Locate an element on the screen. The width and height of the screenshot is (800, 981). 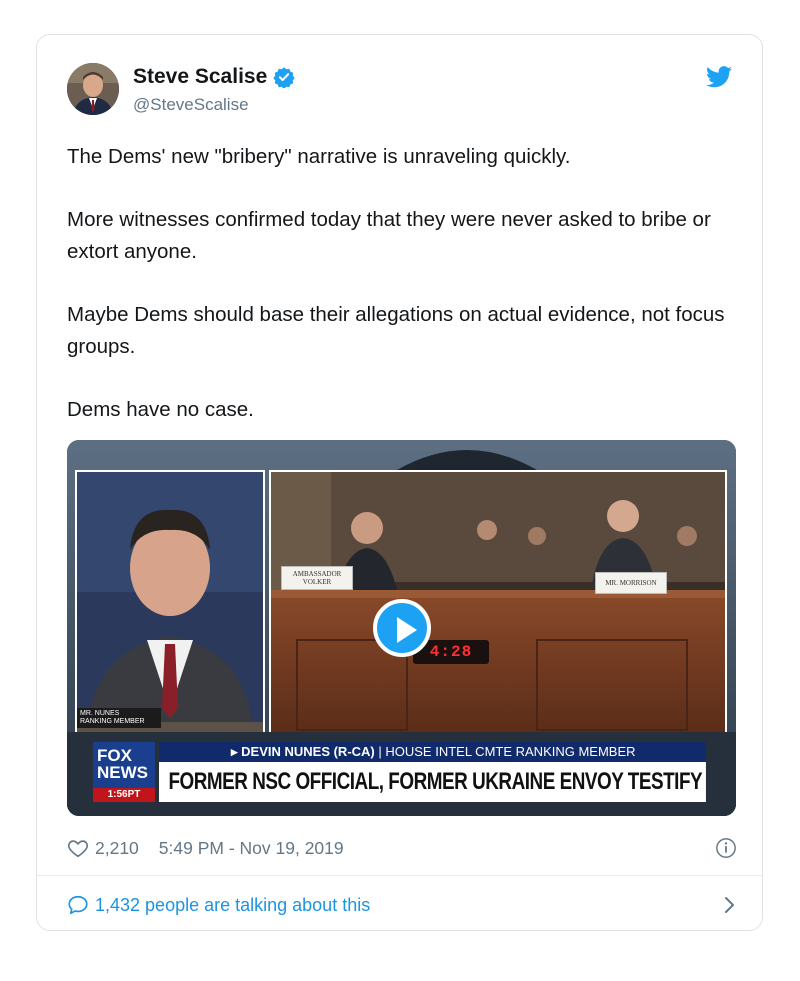
info-icon is located at coordinates (726, 848).